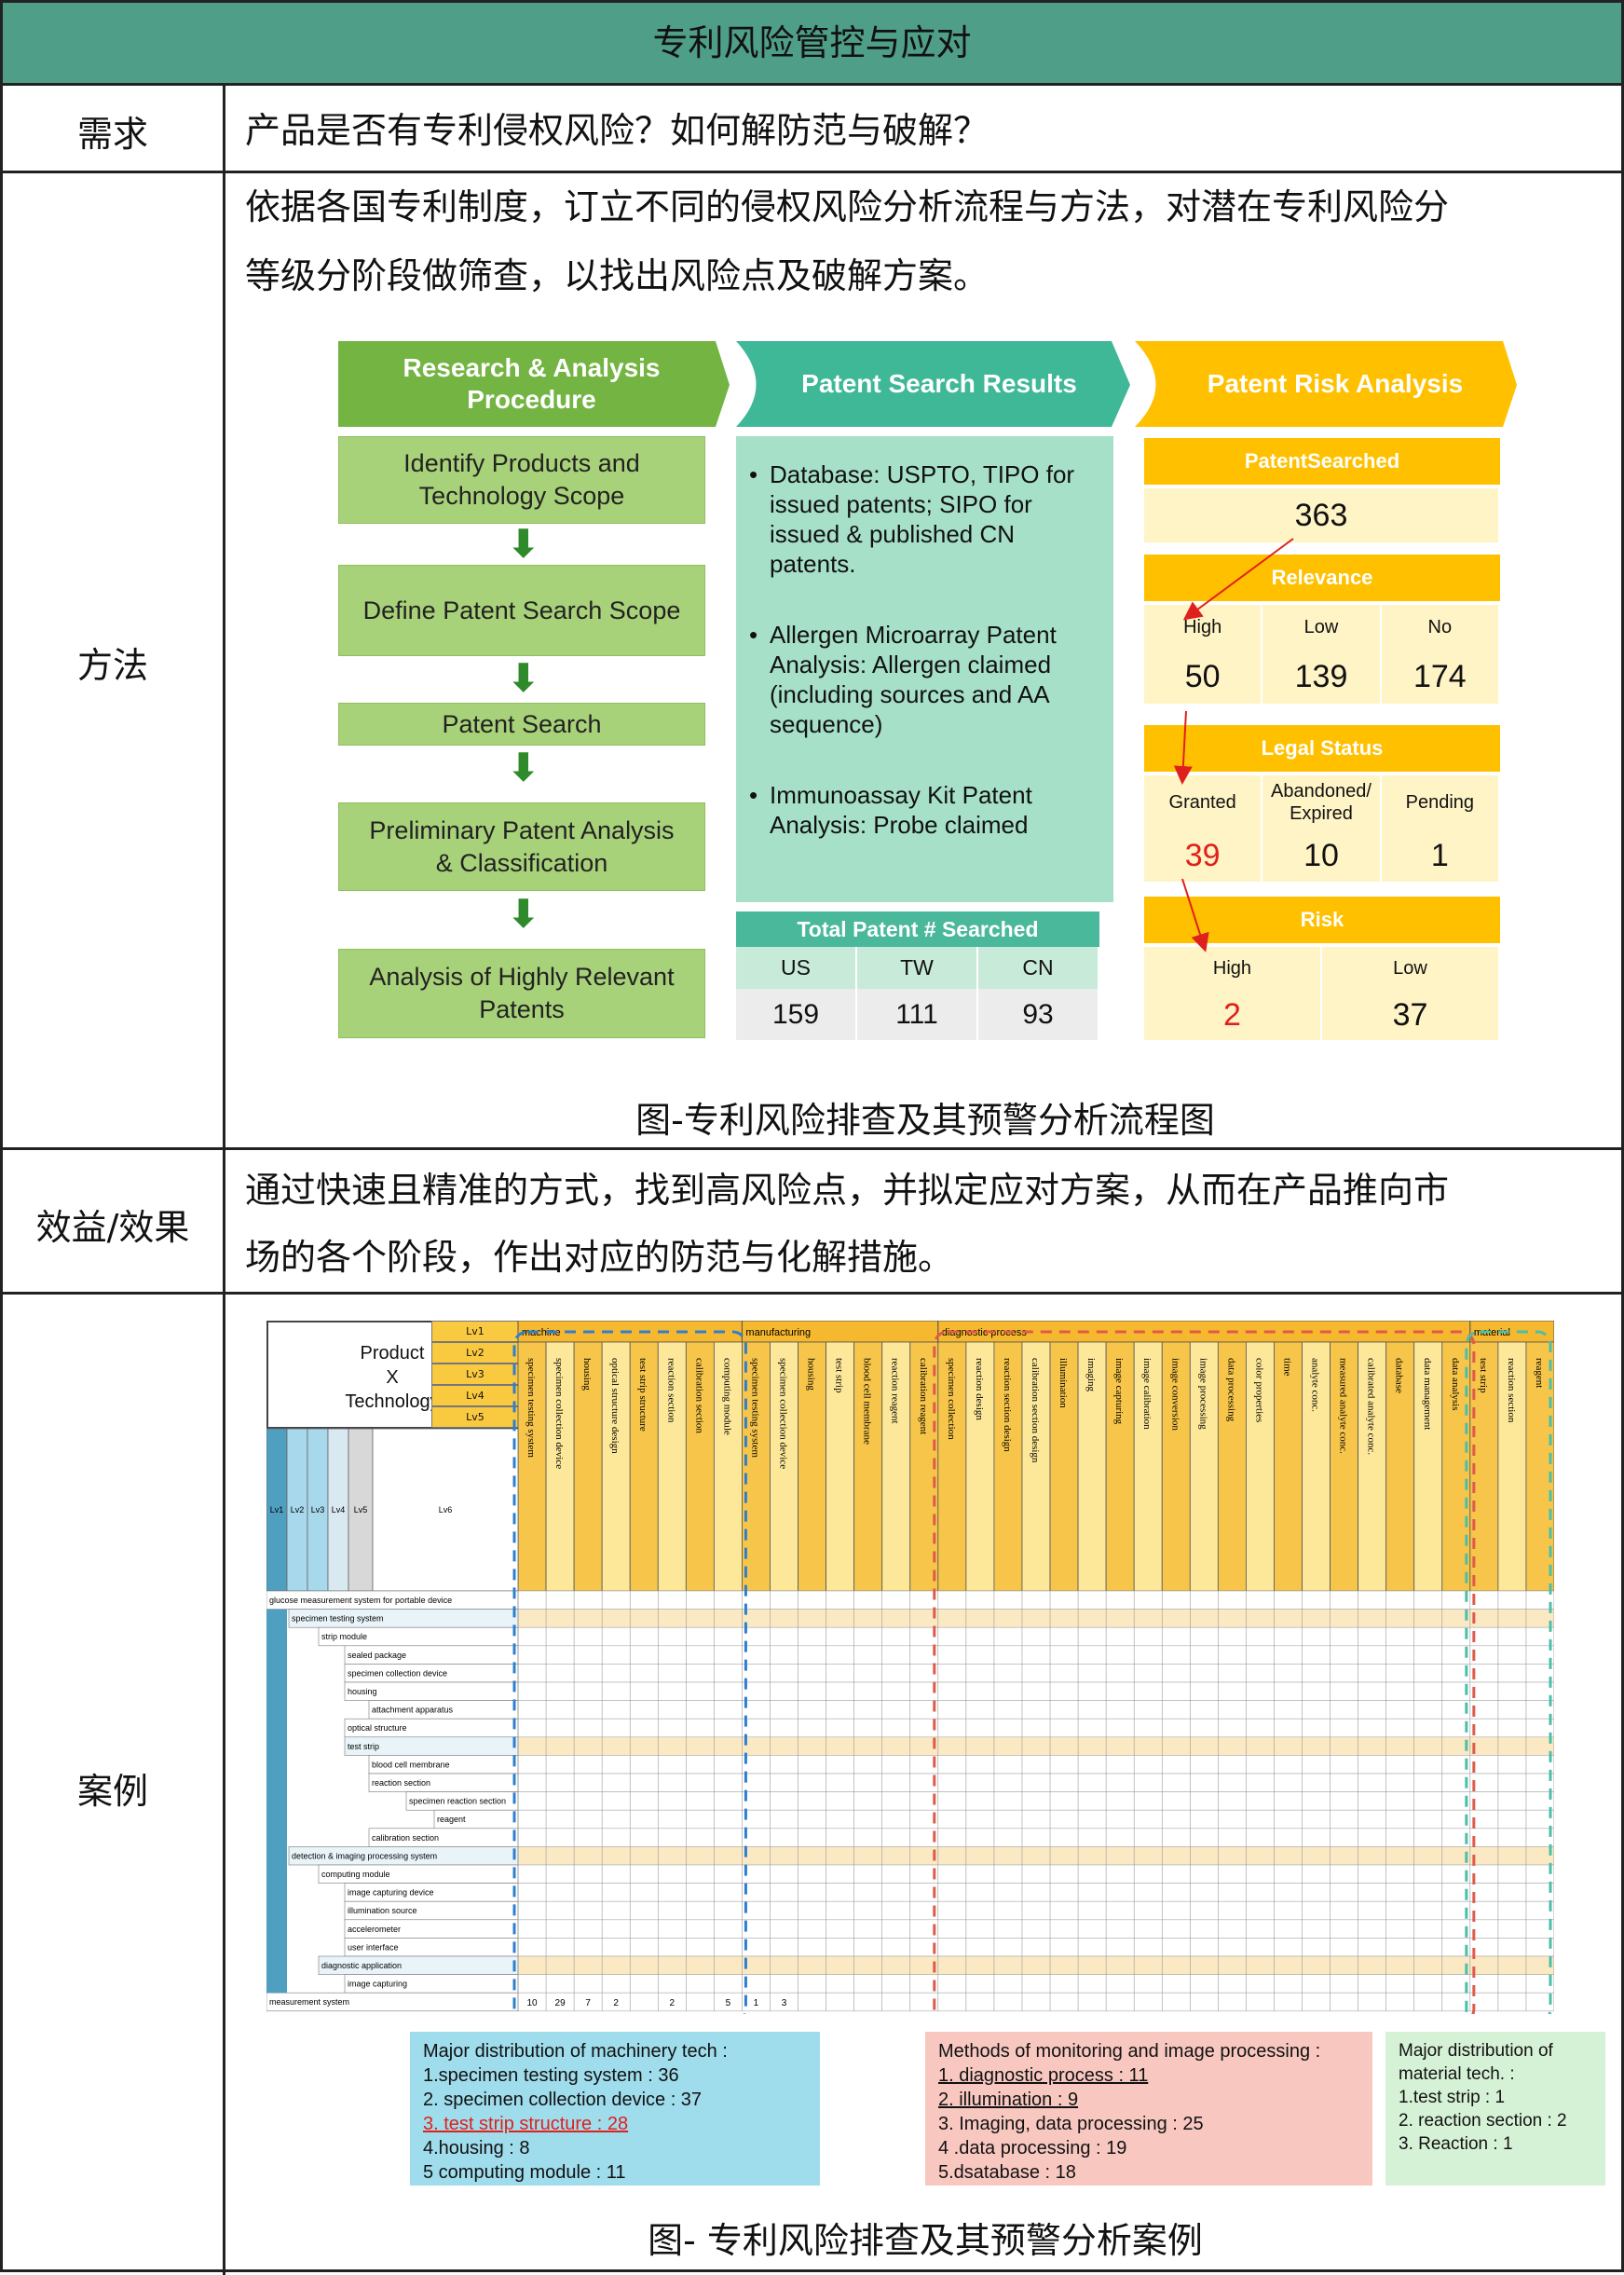 Image resolution: width=1624 pixels, height=2275 pixels. I want to click on column-label: image calibration, so click(1147, 1394).